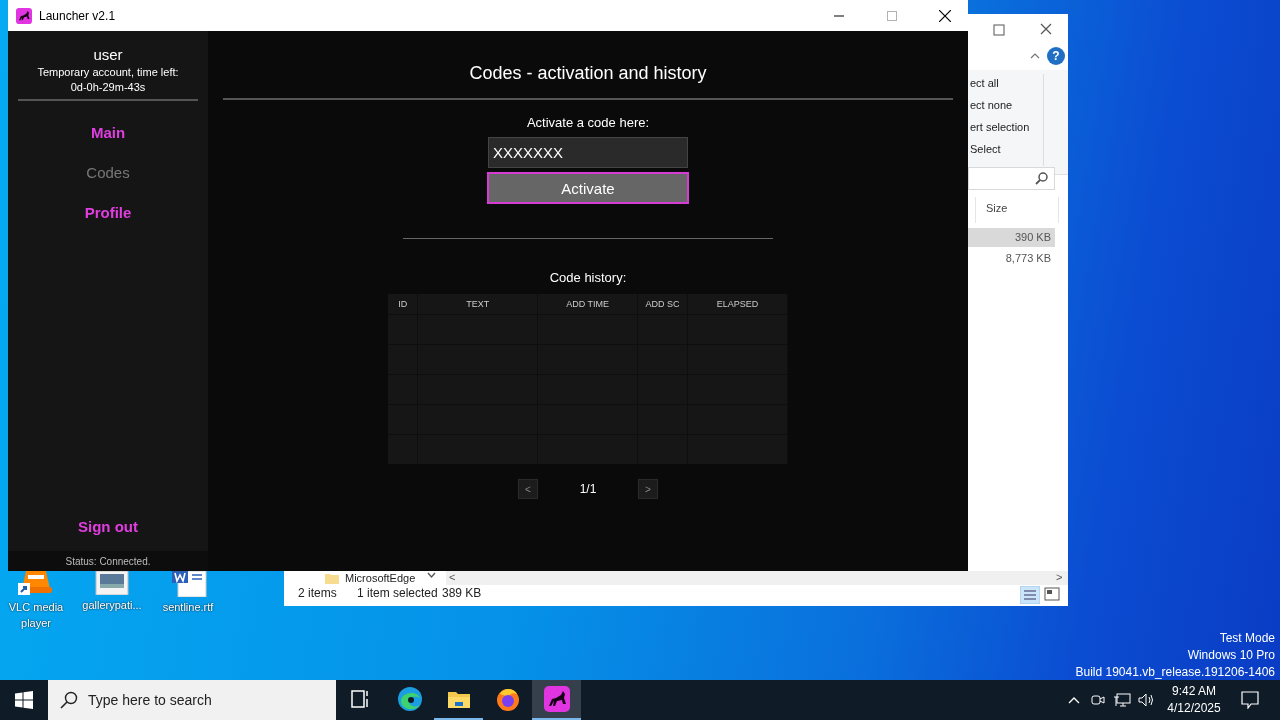  What do you see at coordinates (409, 699) in the screenshot?
I see `edge-icon` at bounding box center [409, 699].